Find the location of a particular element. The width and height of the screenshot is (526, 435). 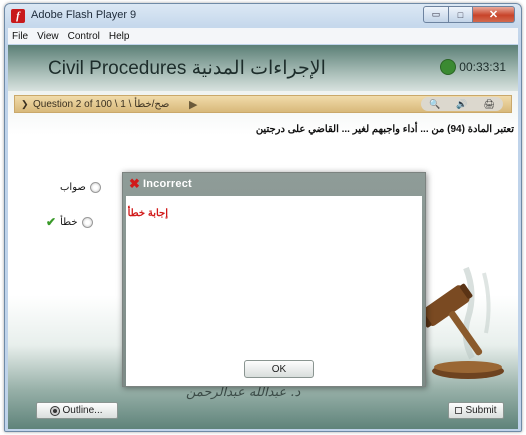

menu-bar: File View Control Help is located at coordinates (263, 36).